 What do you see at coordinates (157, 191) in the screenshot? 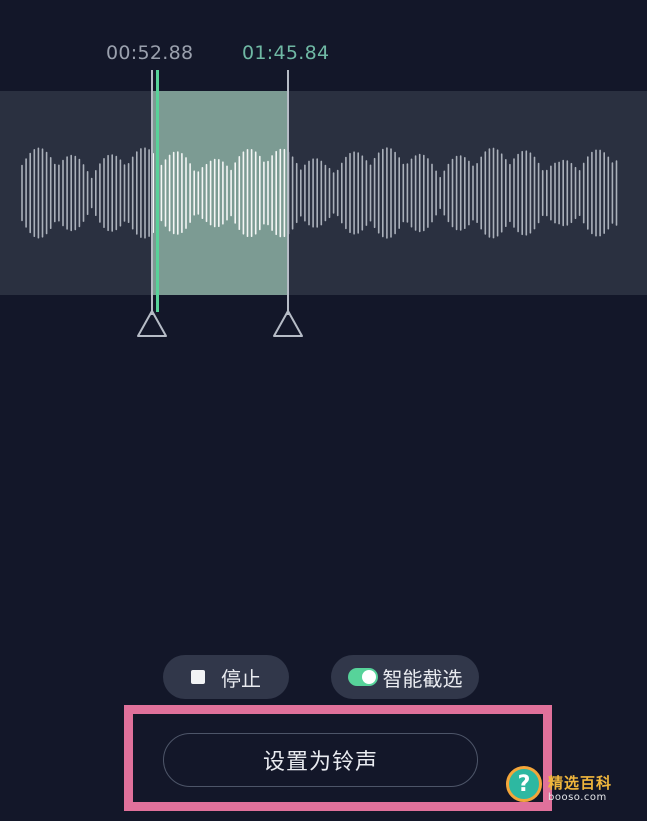
I see `playhead` at bounding box center [157, 191].